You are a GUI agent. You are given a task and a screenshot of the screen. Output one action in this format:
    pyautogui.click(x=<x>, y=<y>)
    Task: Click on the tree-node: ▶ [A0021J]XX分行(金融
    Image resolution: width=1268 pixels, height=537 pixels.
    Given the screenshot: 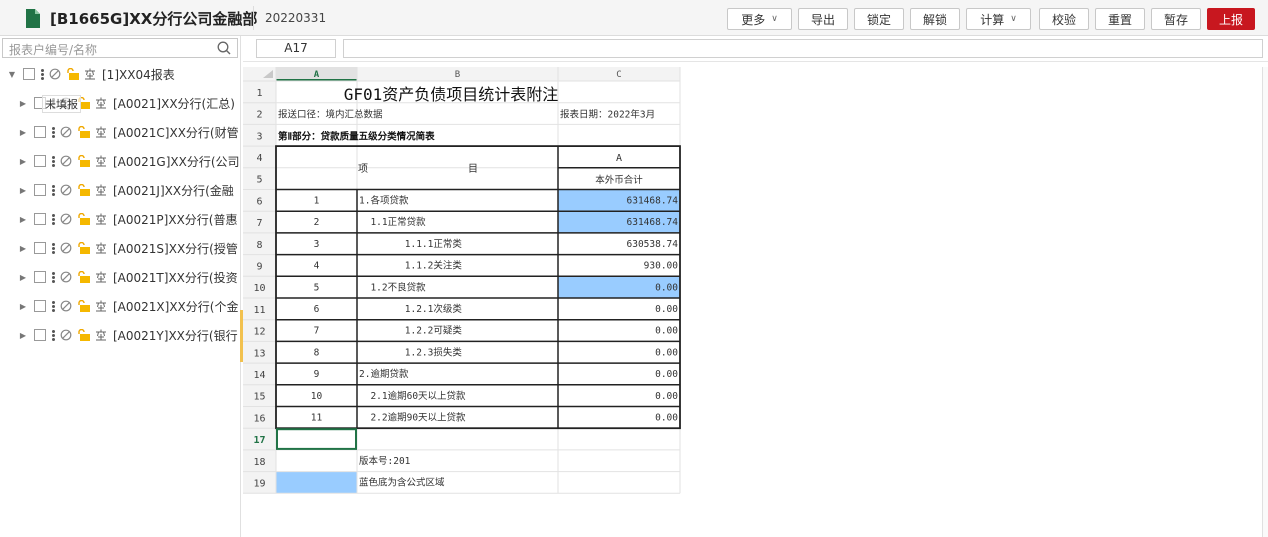 What is the action you would take?
    pyautogui.click(x=120, y=190)
    